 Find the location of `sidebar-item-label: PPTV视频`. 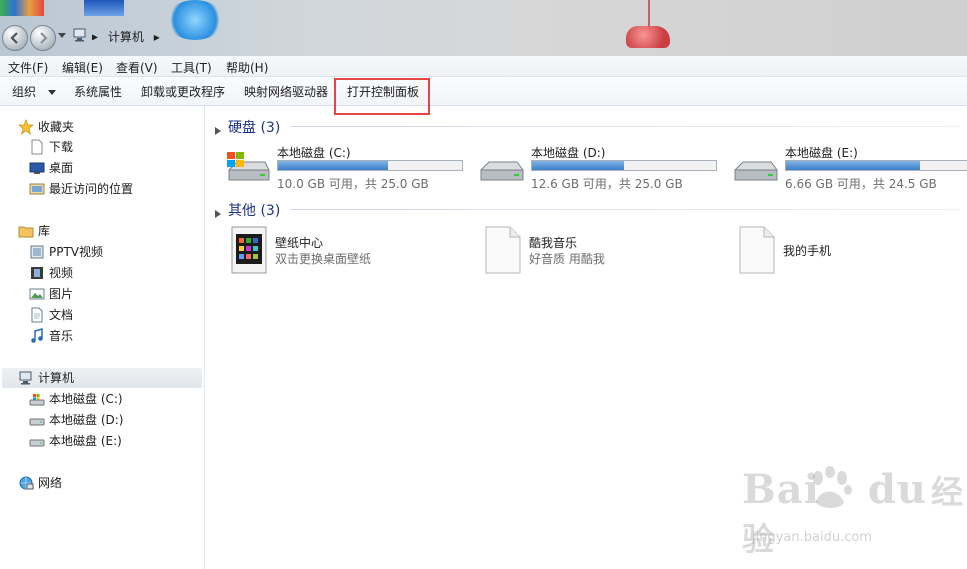

sidebar-item-label: PPTV视频 is located at coordinates (76, 252).